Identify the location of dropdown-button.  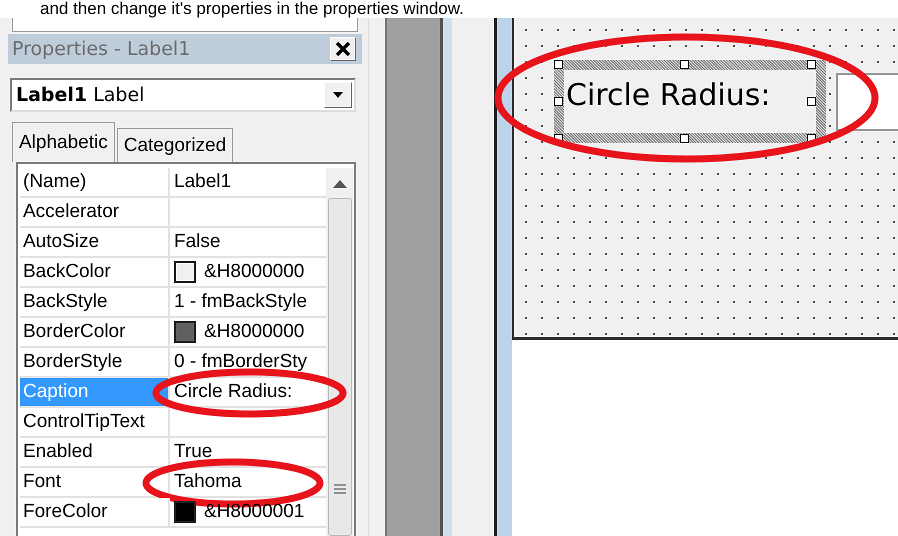
(338, 95).